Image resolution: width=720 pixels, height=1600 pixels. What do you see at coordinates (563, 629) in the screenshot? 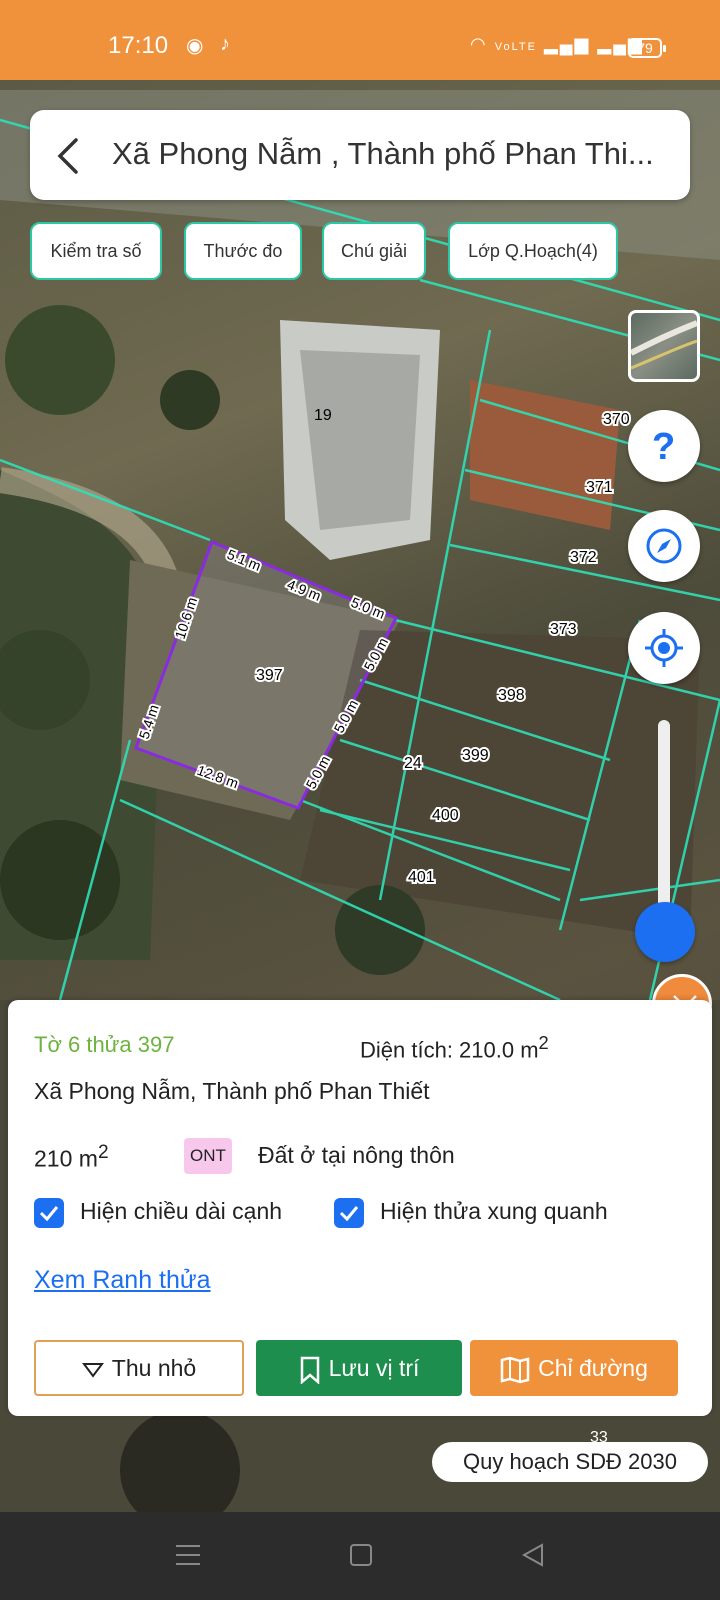
I see `parcel-label: 373` at bounding box center [563, 629].